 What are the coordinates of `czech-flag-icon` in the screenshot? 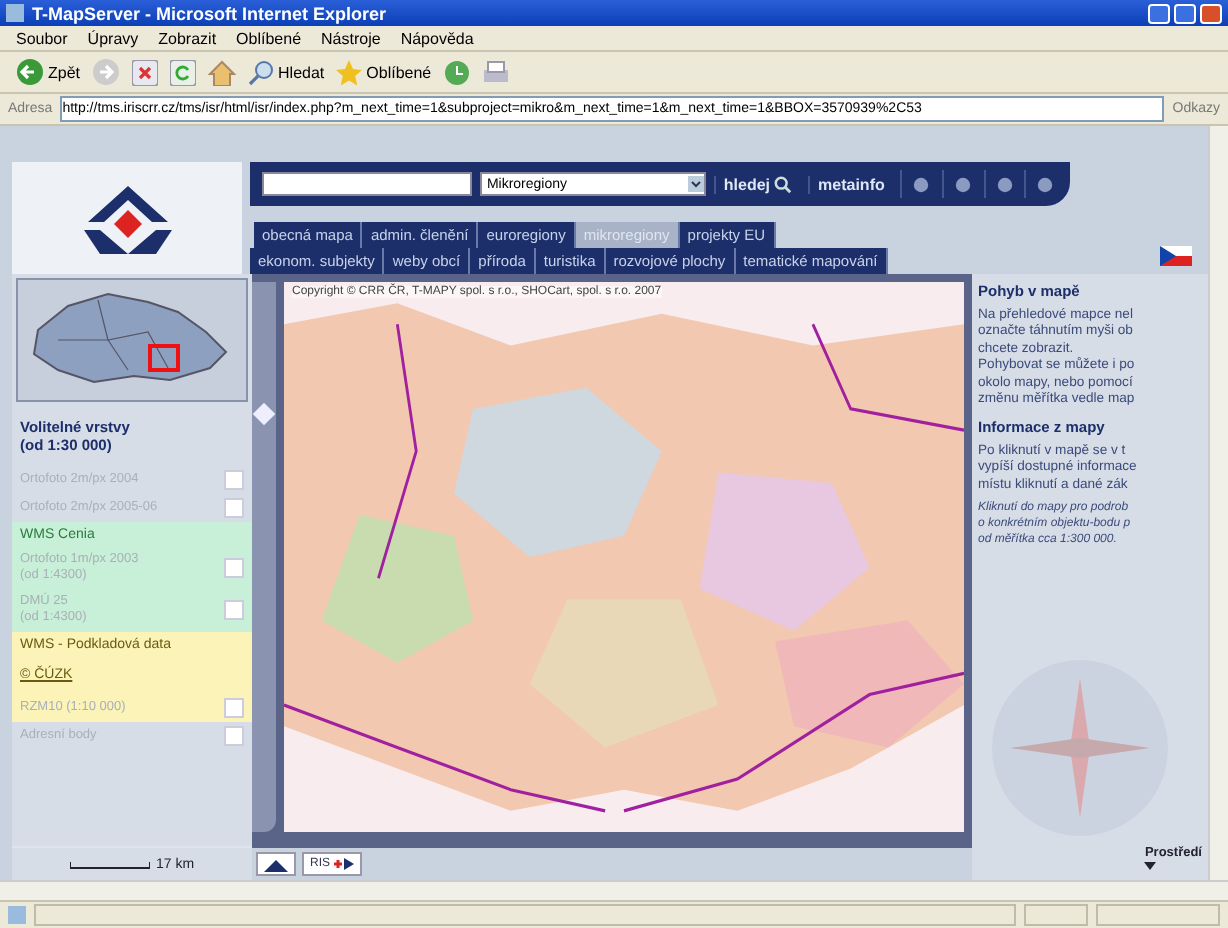 It's located at (1176, 256).